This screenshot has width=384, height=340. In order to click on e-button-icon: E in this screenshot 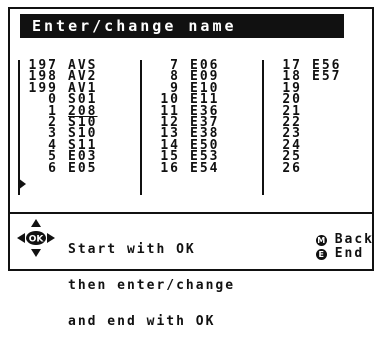, I will do `click(321, 254)`.